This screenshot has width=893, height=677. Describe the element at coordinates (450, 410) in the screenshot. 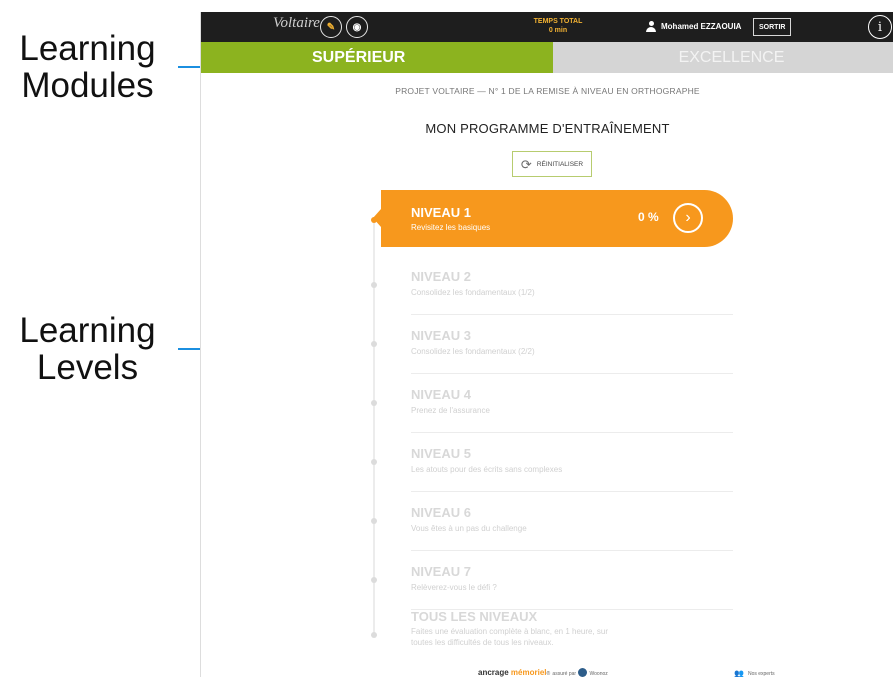

I see `level-description: Prenez de l'assurance` at that location.